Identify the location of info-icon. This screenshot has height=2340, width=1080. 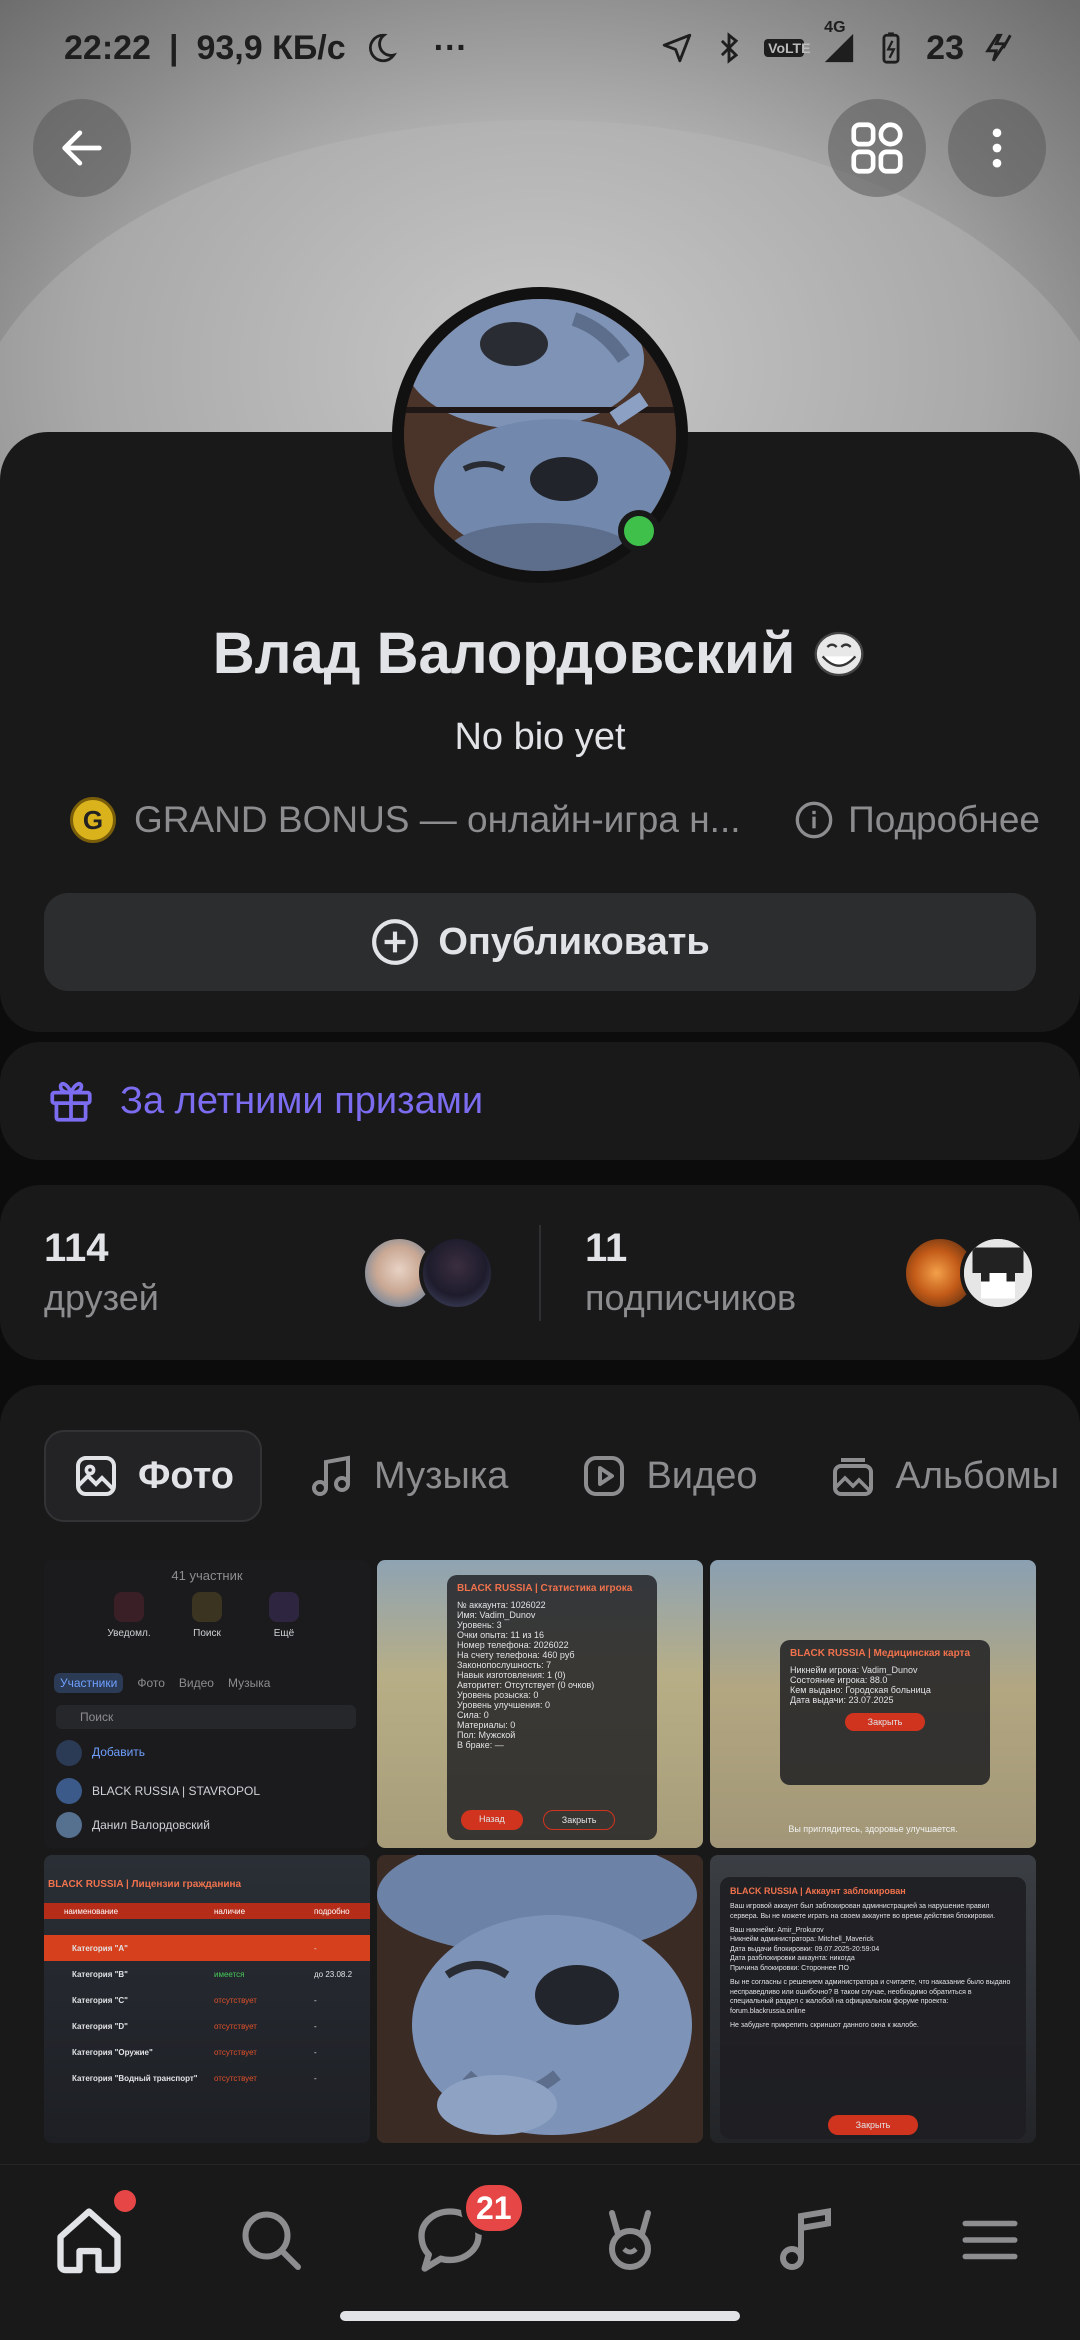
(814, 820).